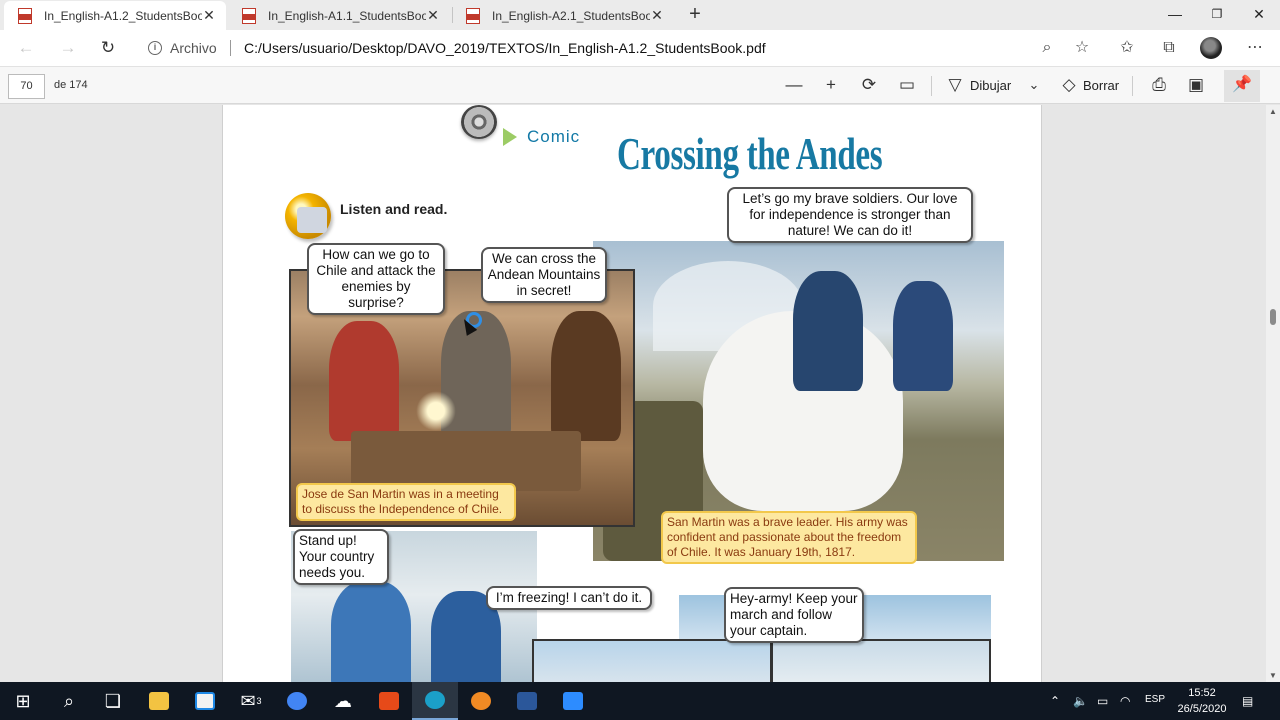 The width and height of the screenshot is (1280, 720). I want to click on info-icon: i, so click(155, 48).